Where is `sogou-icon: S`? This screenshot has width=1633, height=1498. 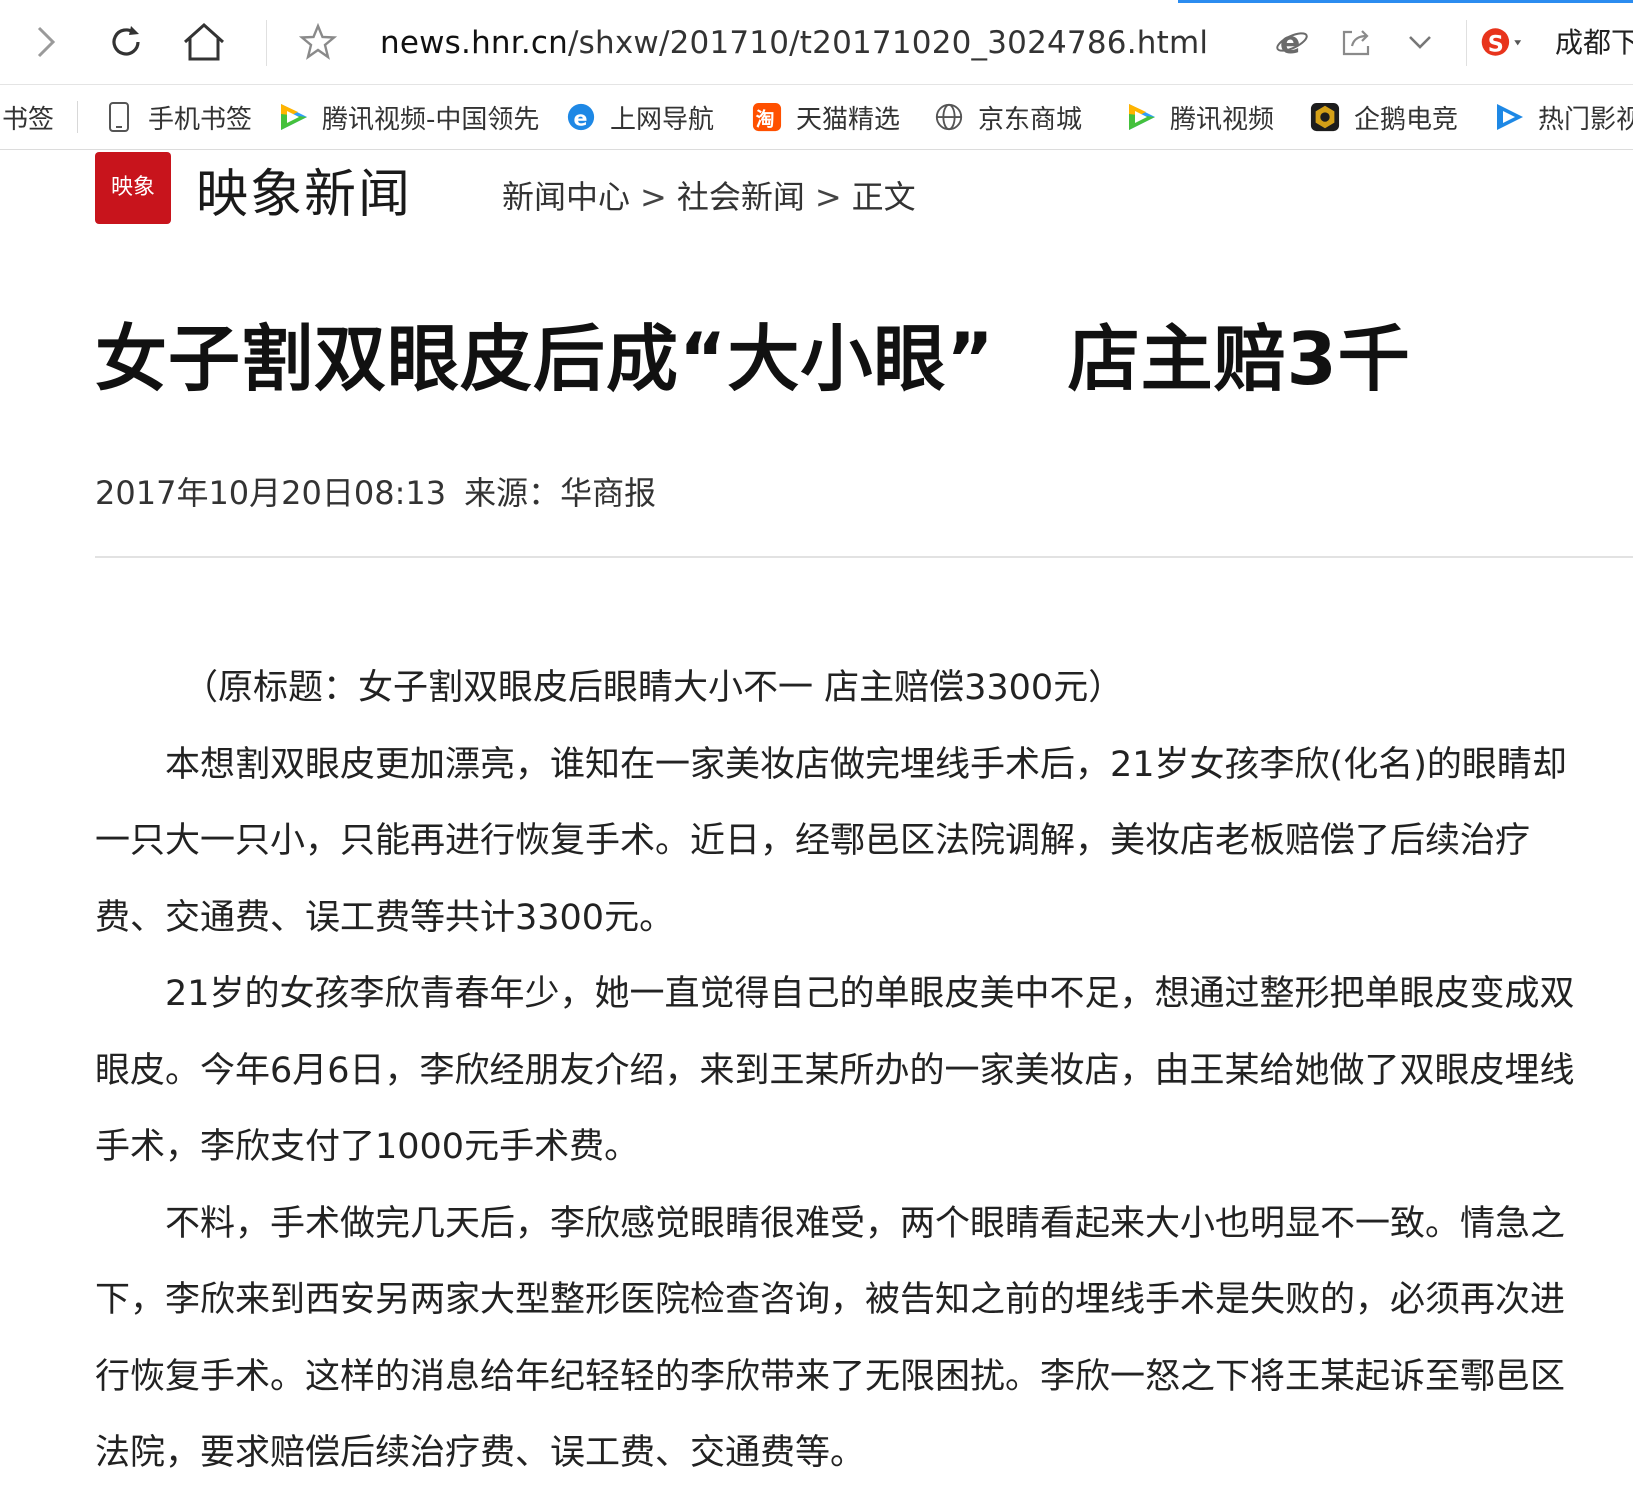
sogou-icon: S is located at coordinates (1504, 42).